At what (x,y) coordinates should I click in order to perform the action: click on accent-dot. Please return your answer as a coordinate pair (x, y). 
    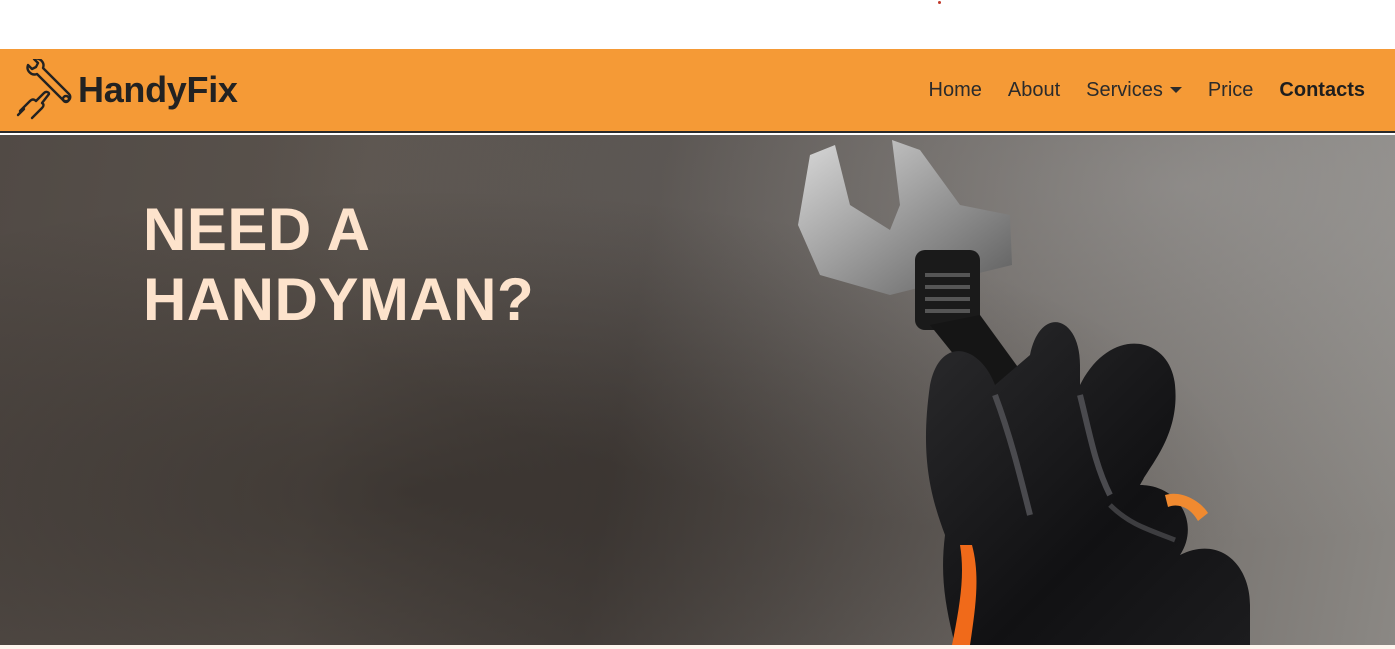
    Looking at the image, I should click on (939, 2).